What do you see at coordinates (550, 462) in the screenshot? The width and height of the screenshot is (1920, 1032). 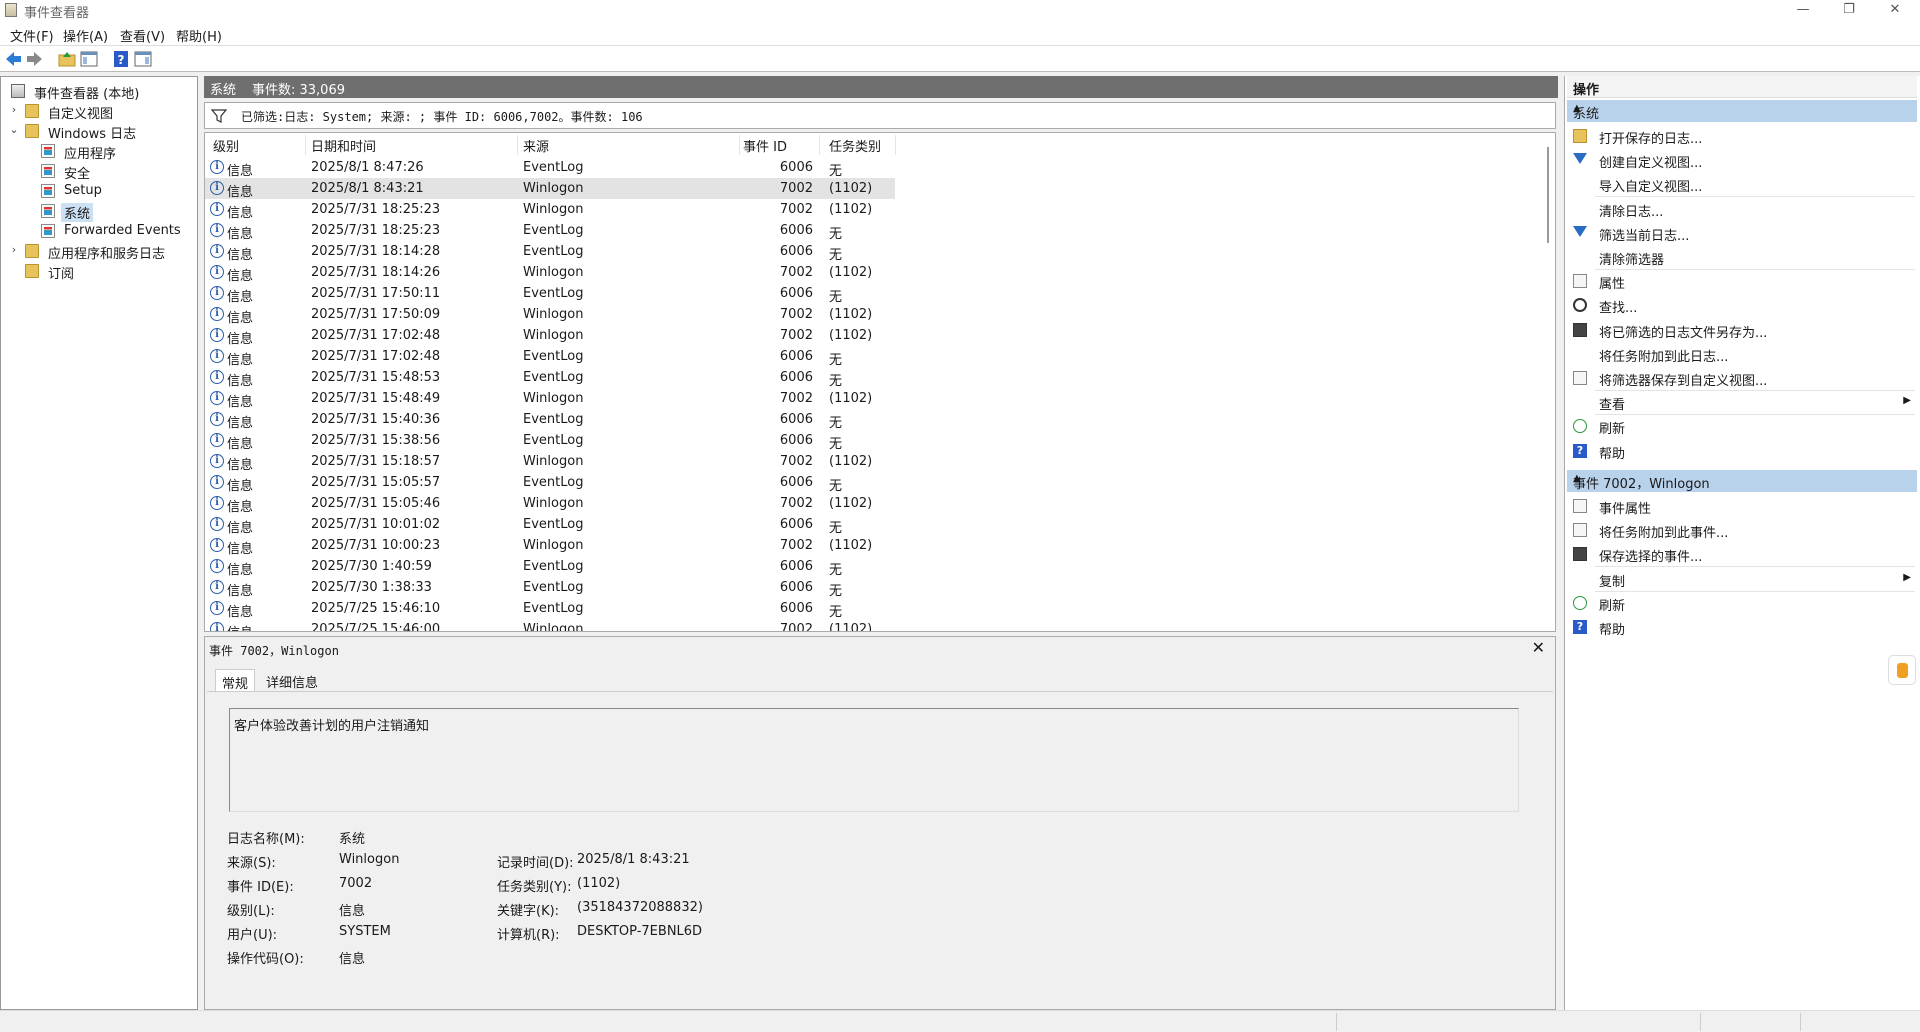 I see `event-row: i 信息 2025/7/31 15:18:57 Winlogon 7002 (1102)` at bounding box center [550, 462].